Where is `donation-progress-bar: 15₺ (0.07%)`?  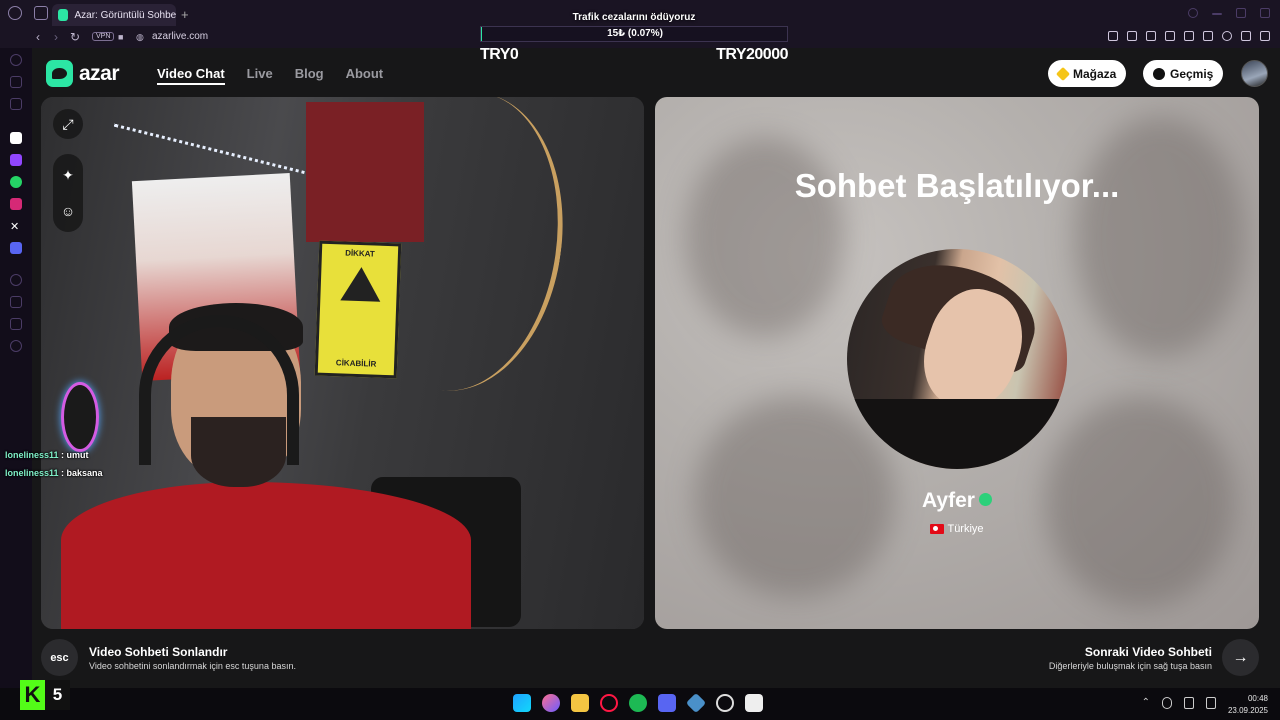
donation-progress-bar: 15₺ (0.07%) is located at coordinates (634, 34).